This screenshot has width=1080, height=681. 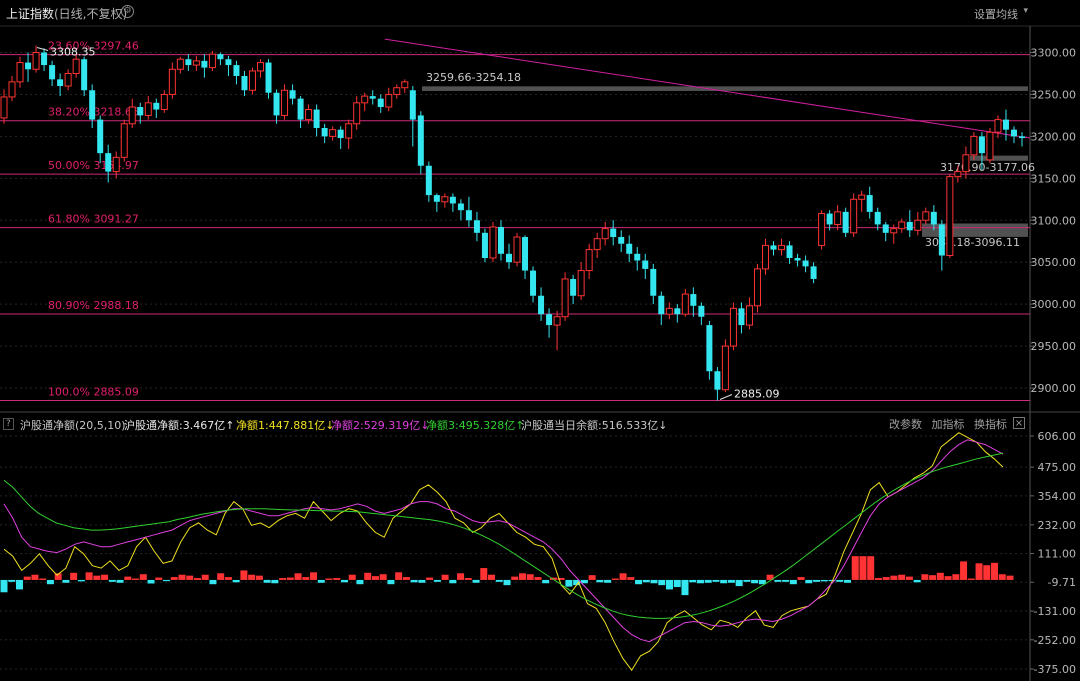 What do you see at coordinates (1062, 582) in the screenshot?
I see `sub-y-tick-label: -9.71` at bounding box center [1062, 582].